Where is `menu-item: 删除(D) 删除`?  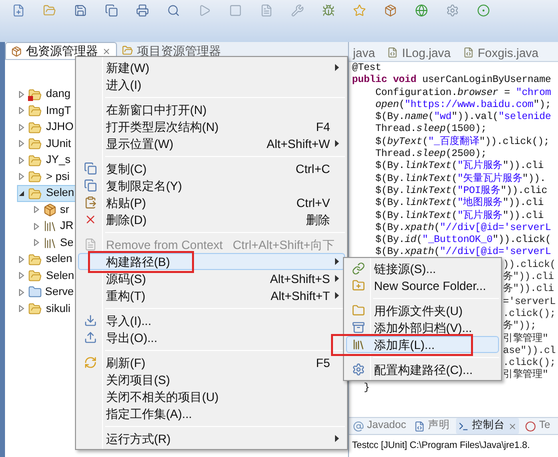 menu-item: 删除(D) 删除 is located at coordinates (211, 219).